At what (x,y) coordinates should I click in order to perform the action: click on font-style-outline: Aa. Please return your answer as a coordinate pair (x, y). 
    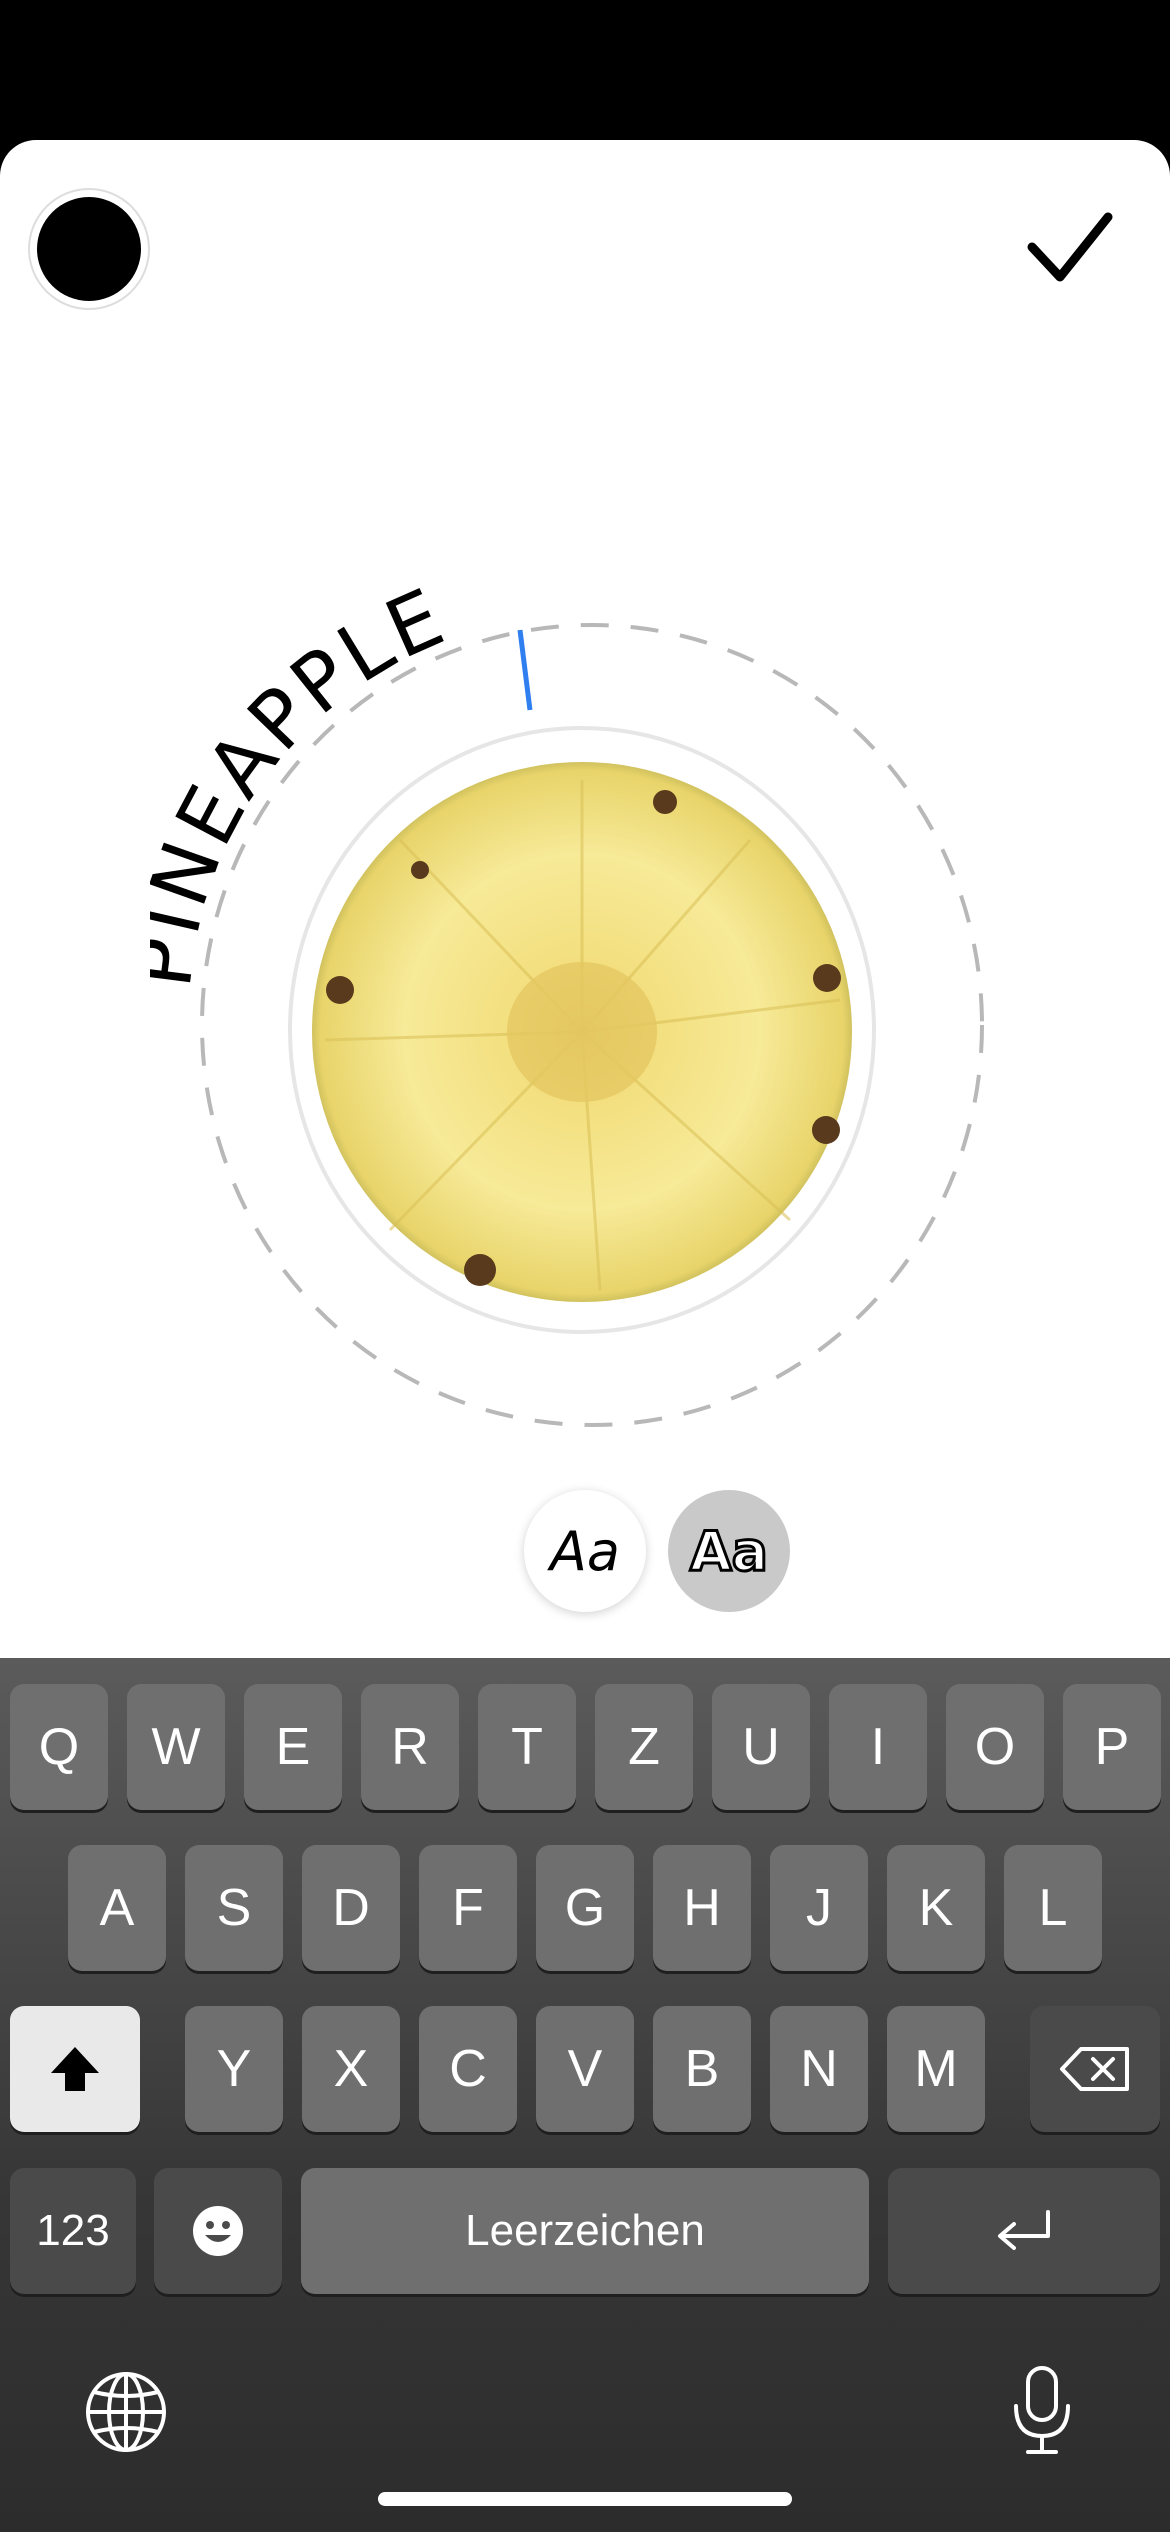
    Looking at the image, I should click on (729, 1551).